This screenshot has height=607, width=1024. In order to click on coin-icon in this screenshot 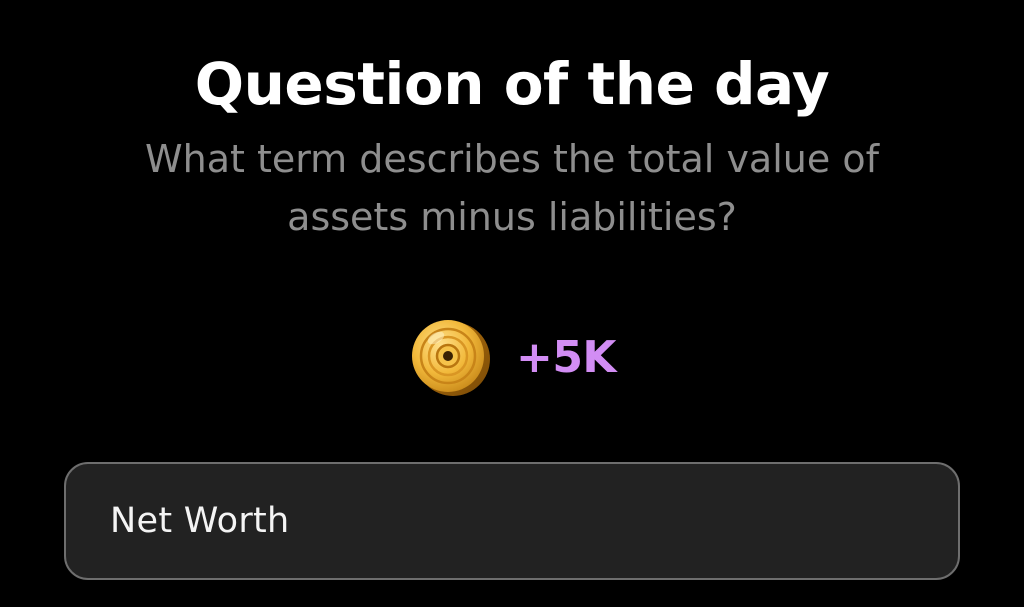, I will do `click(450, 358)`.